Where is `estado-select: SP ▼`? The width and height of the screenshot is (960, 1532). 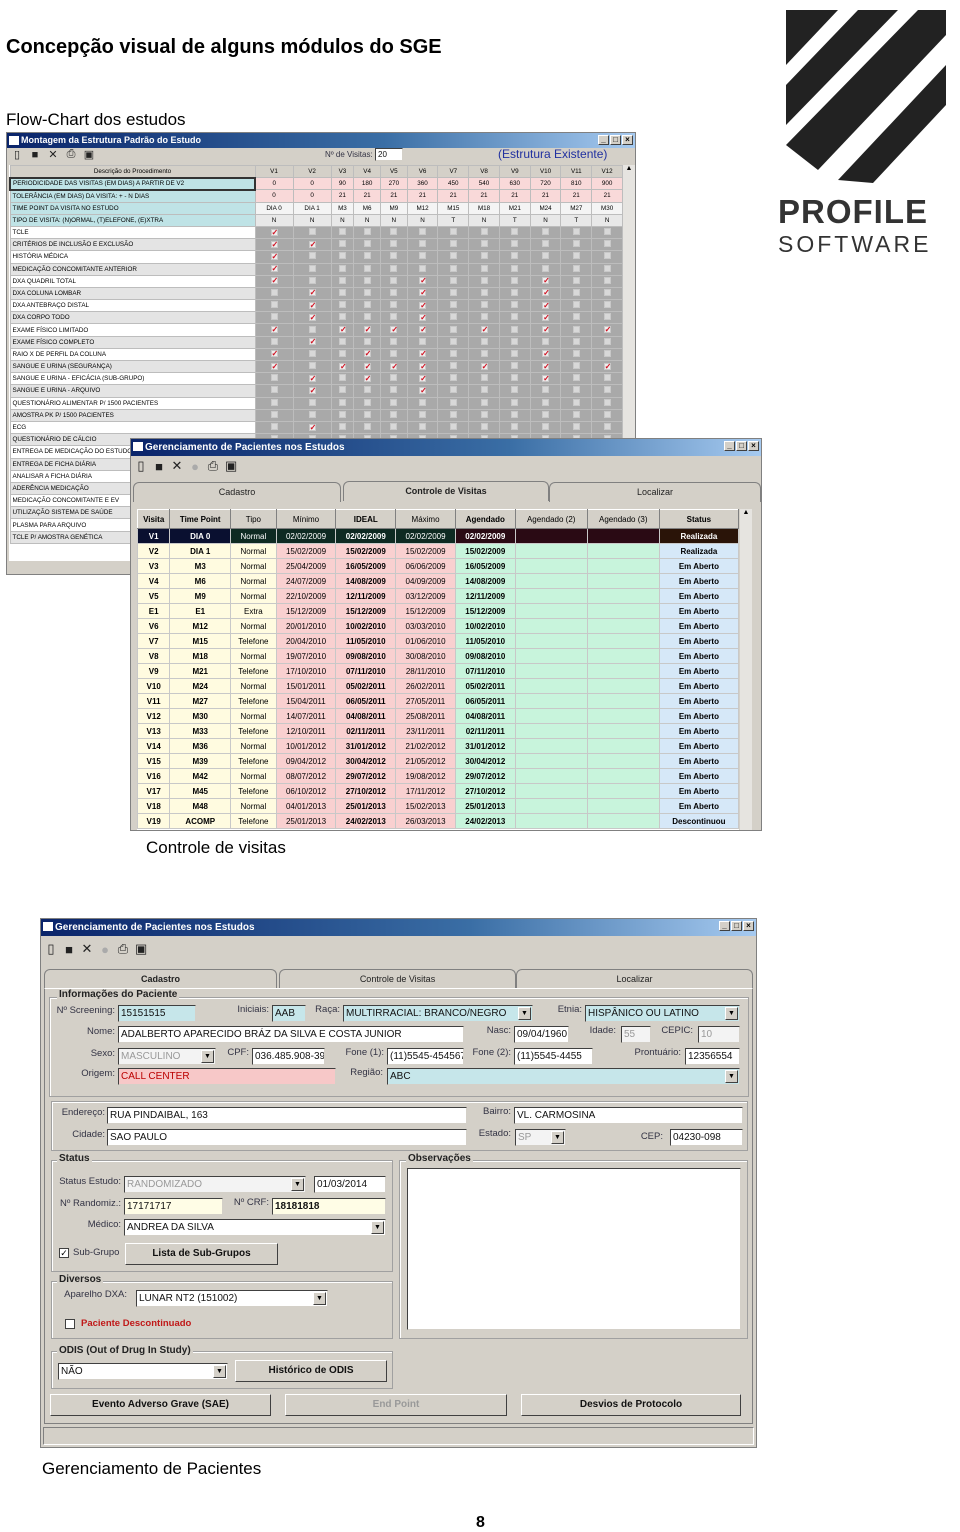
estado-select: SP ▼ is located at coordinates (540, 1137).